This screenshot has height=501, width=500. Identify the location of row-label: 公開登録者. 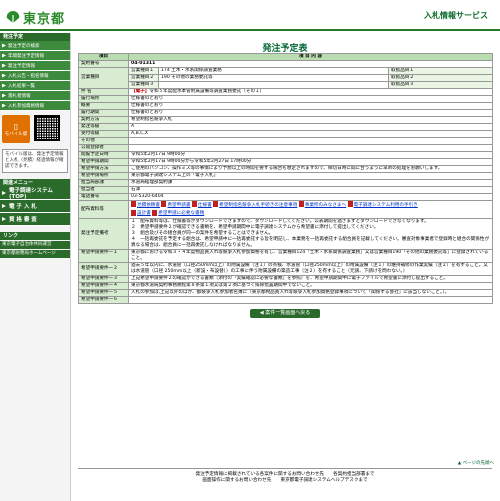
(103, 148).